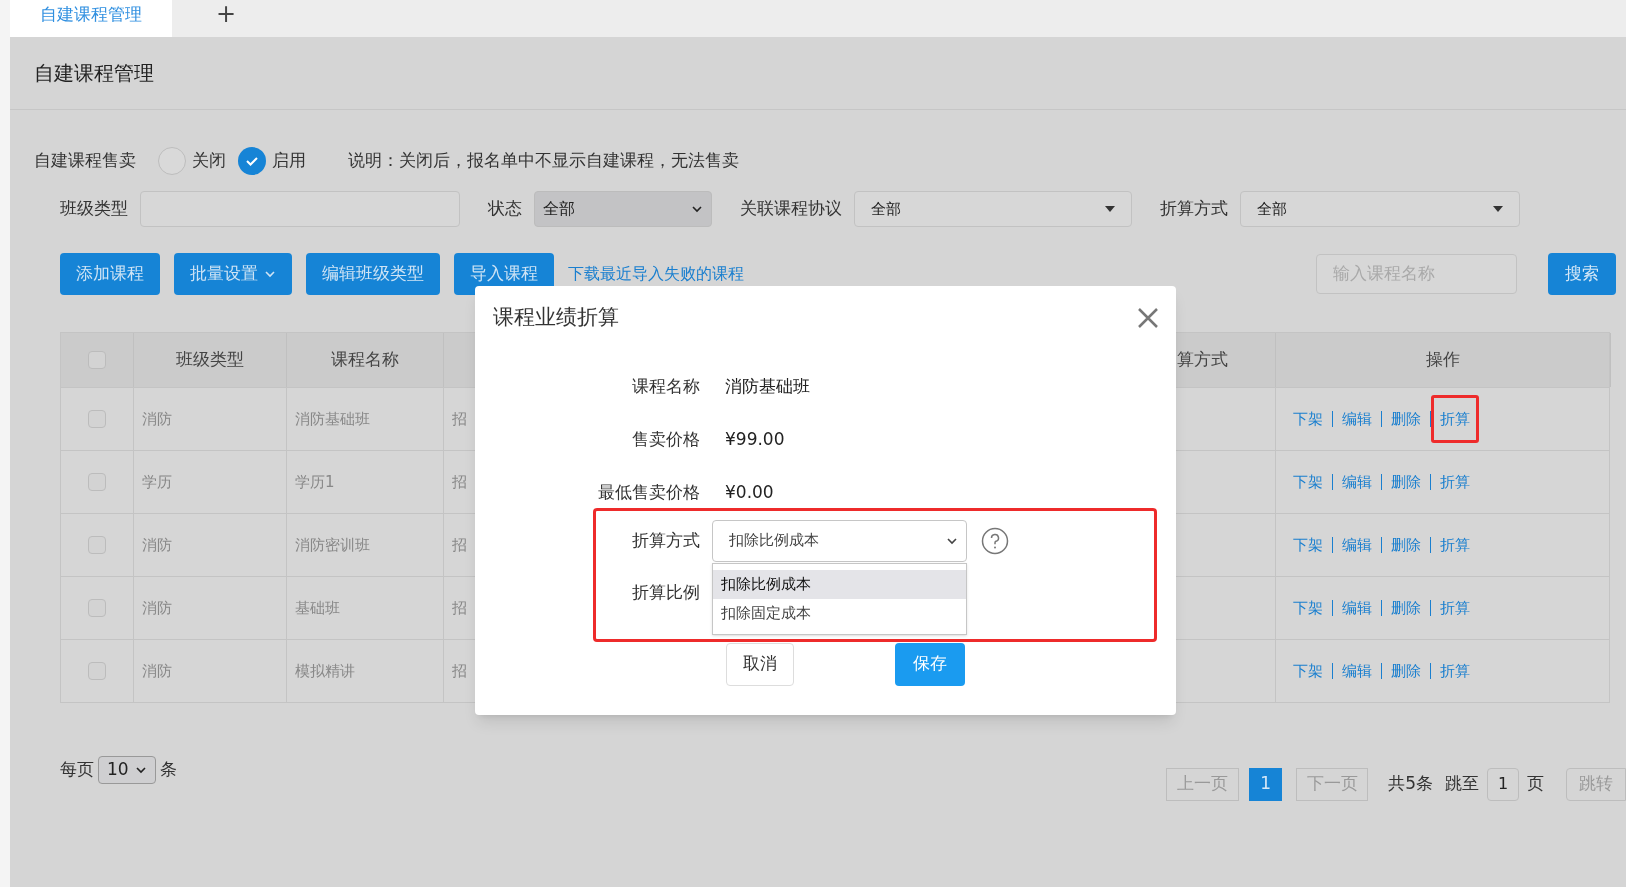  I want to click on radio-label: 关闭, so click(209, 161).